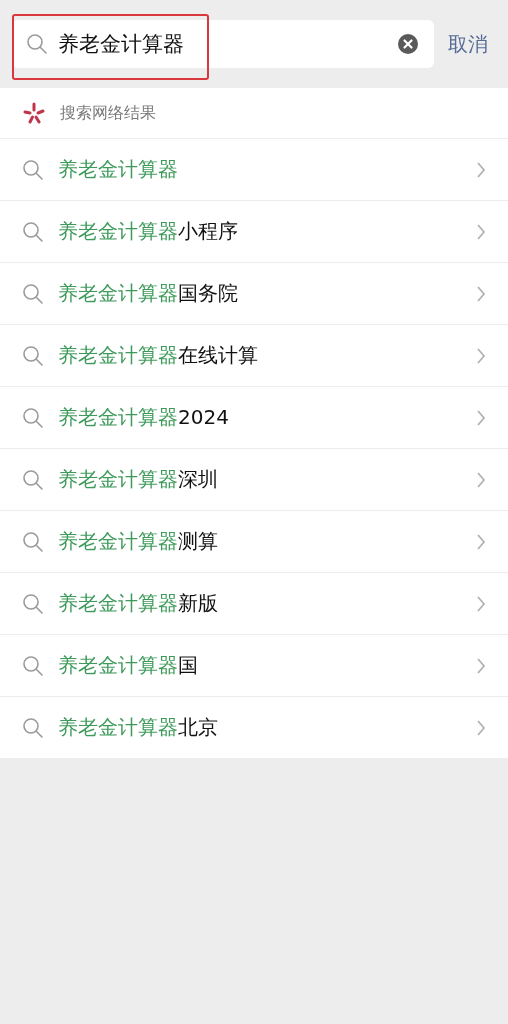 The width and height of the screenshot is (508, 1024). What do you see at coordinates (260, 603) in the screenshot?
I see `suggestion-link: 养老金计算器新版` at bounding box center [260, 603].